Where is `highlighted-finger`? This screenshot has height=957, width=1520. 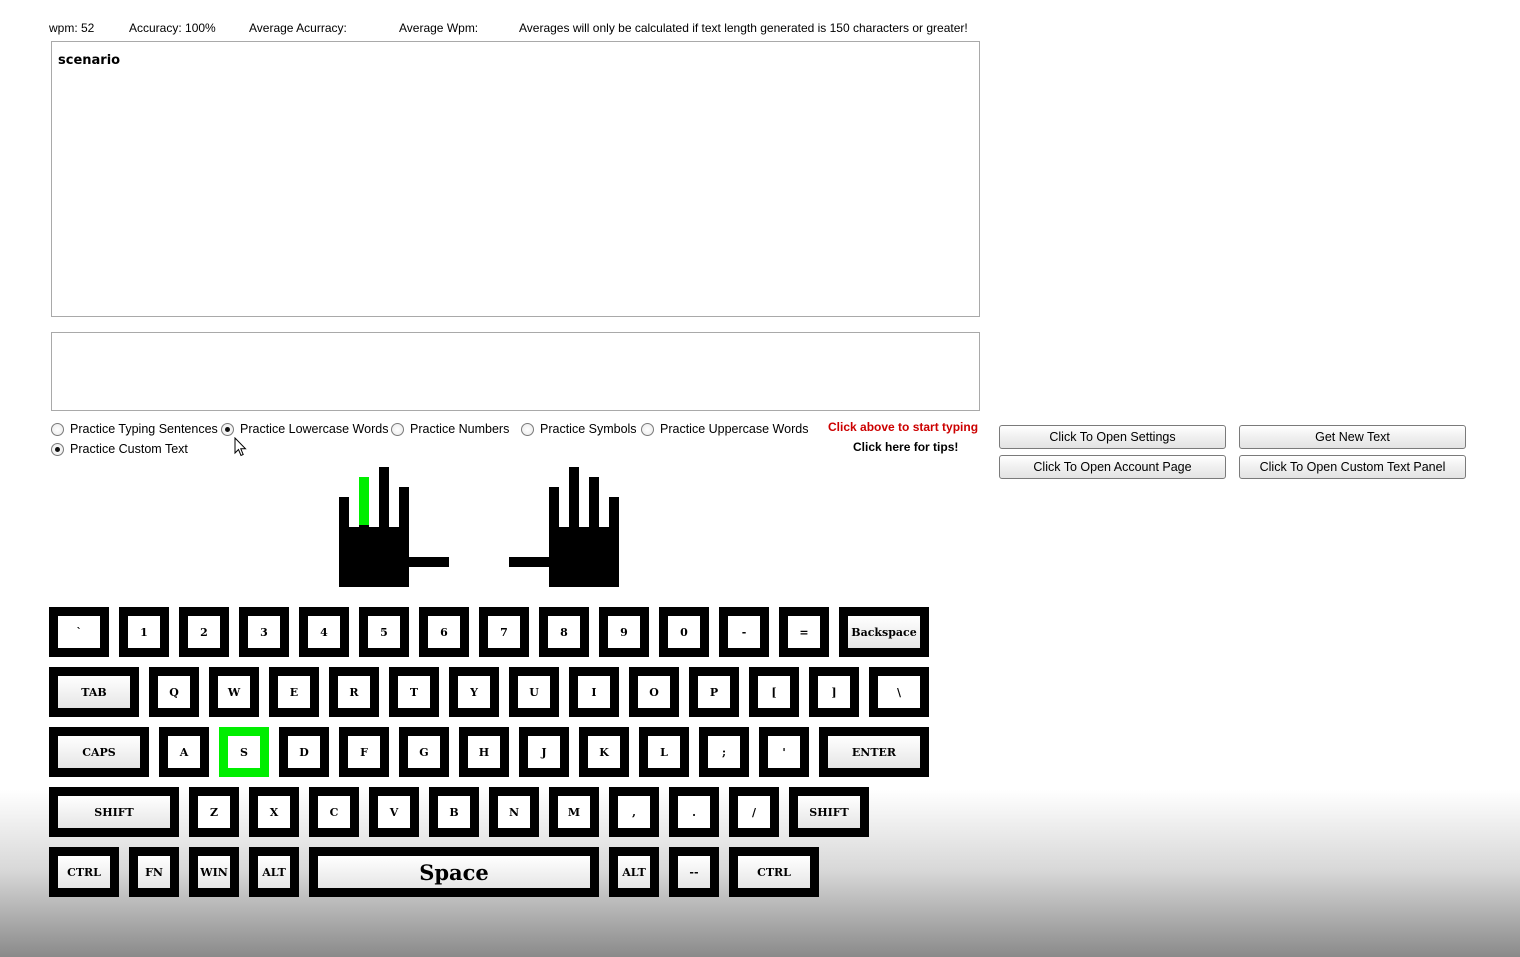
highlighted-finger is located at coordinates (364, 501).